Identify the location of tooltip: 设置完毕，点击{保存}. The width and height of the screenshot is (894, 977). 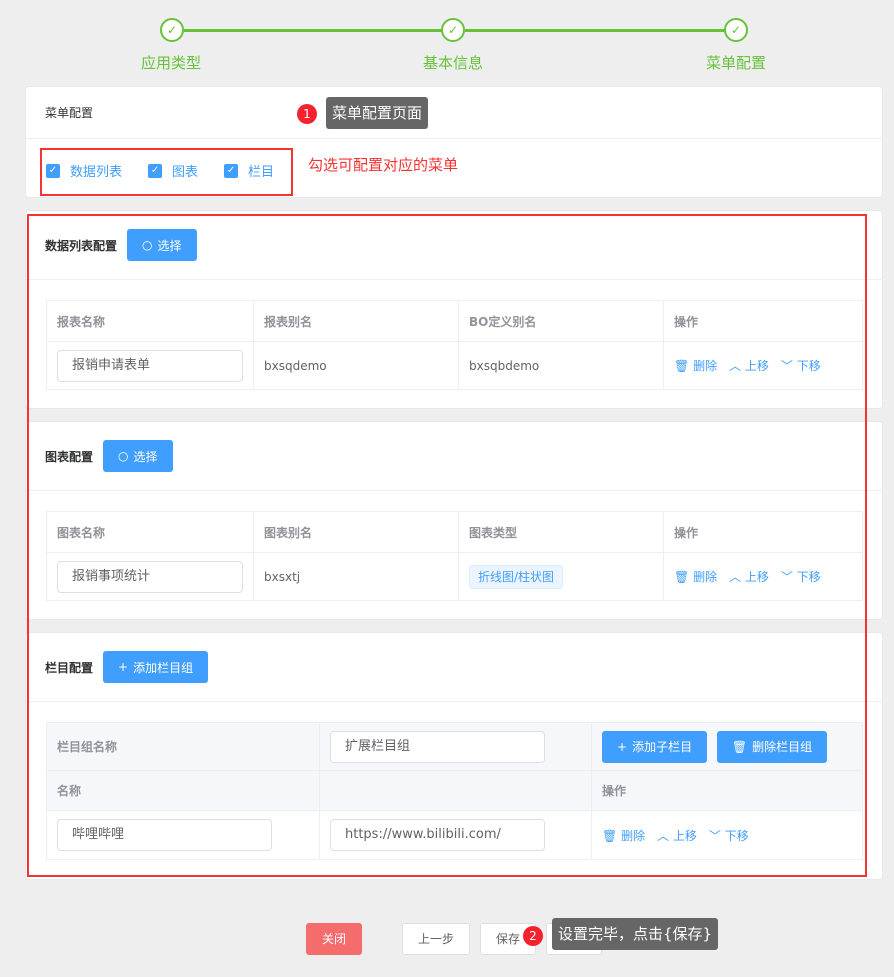
(635, 934).